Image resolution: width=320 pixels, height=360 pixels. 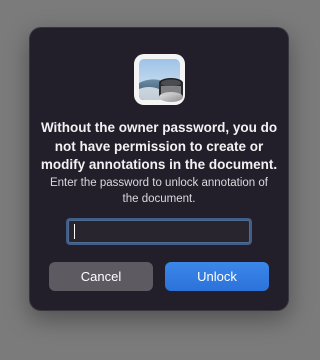 What do you see at coordinates (101, 276) in the screenshot?
I see `cancel-button: Cancel` at bounding box center [101, 276].